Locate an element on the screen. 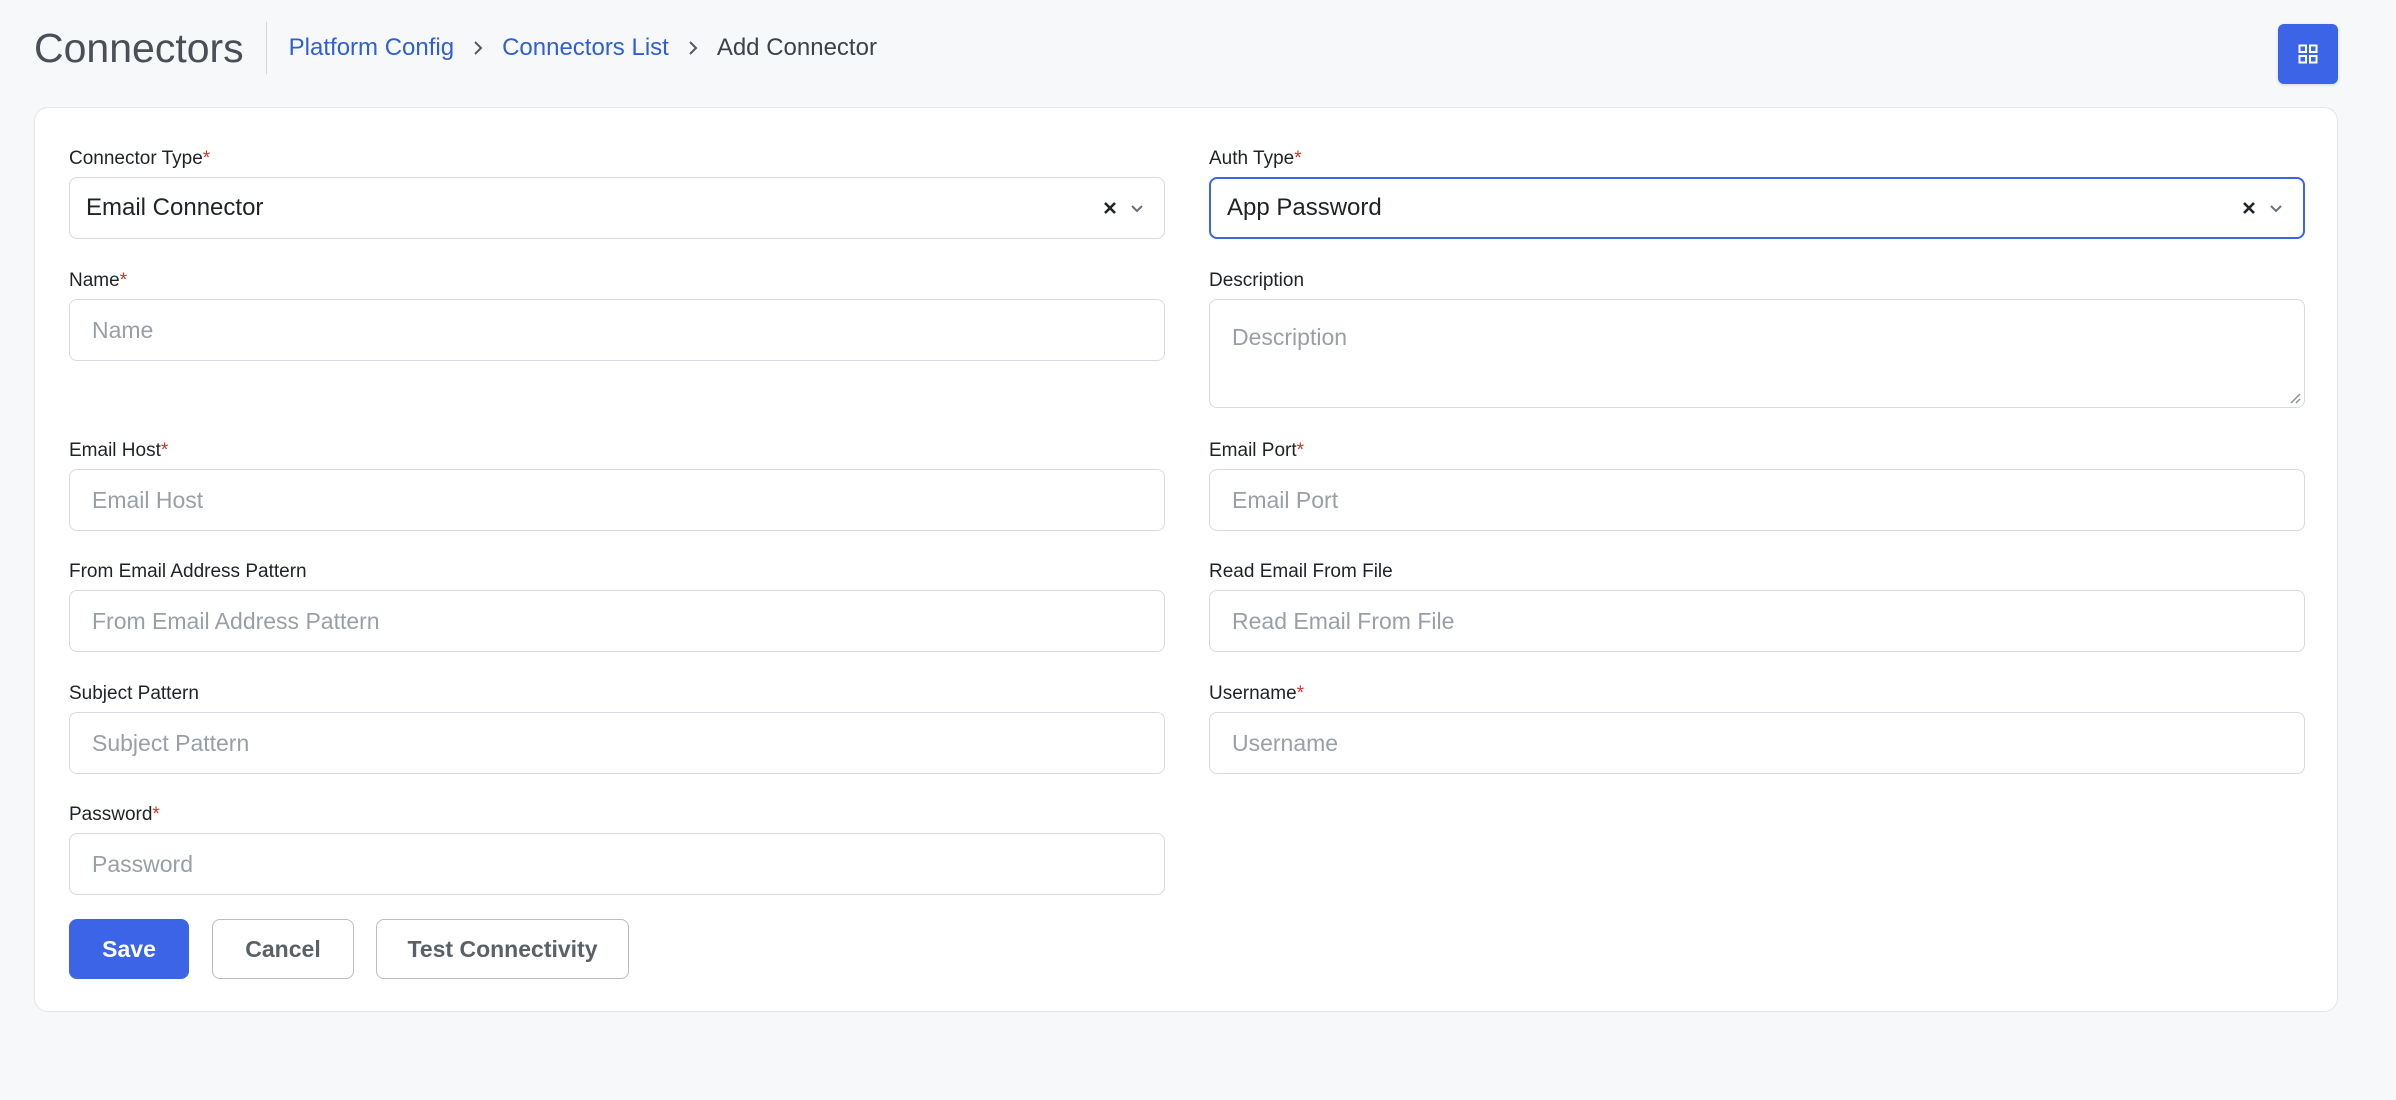 The image size is (2396, 1100). connector-type-field: Connector Type* Email Connector is located at coordinates (617, 193).